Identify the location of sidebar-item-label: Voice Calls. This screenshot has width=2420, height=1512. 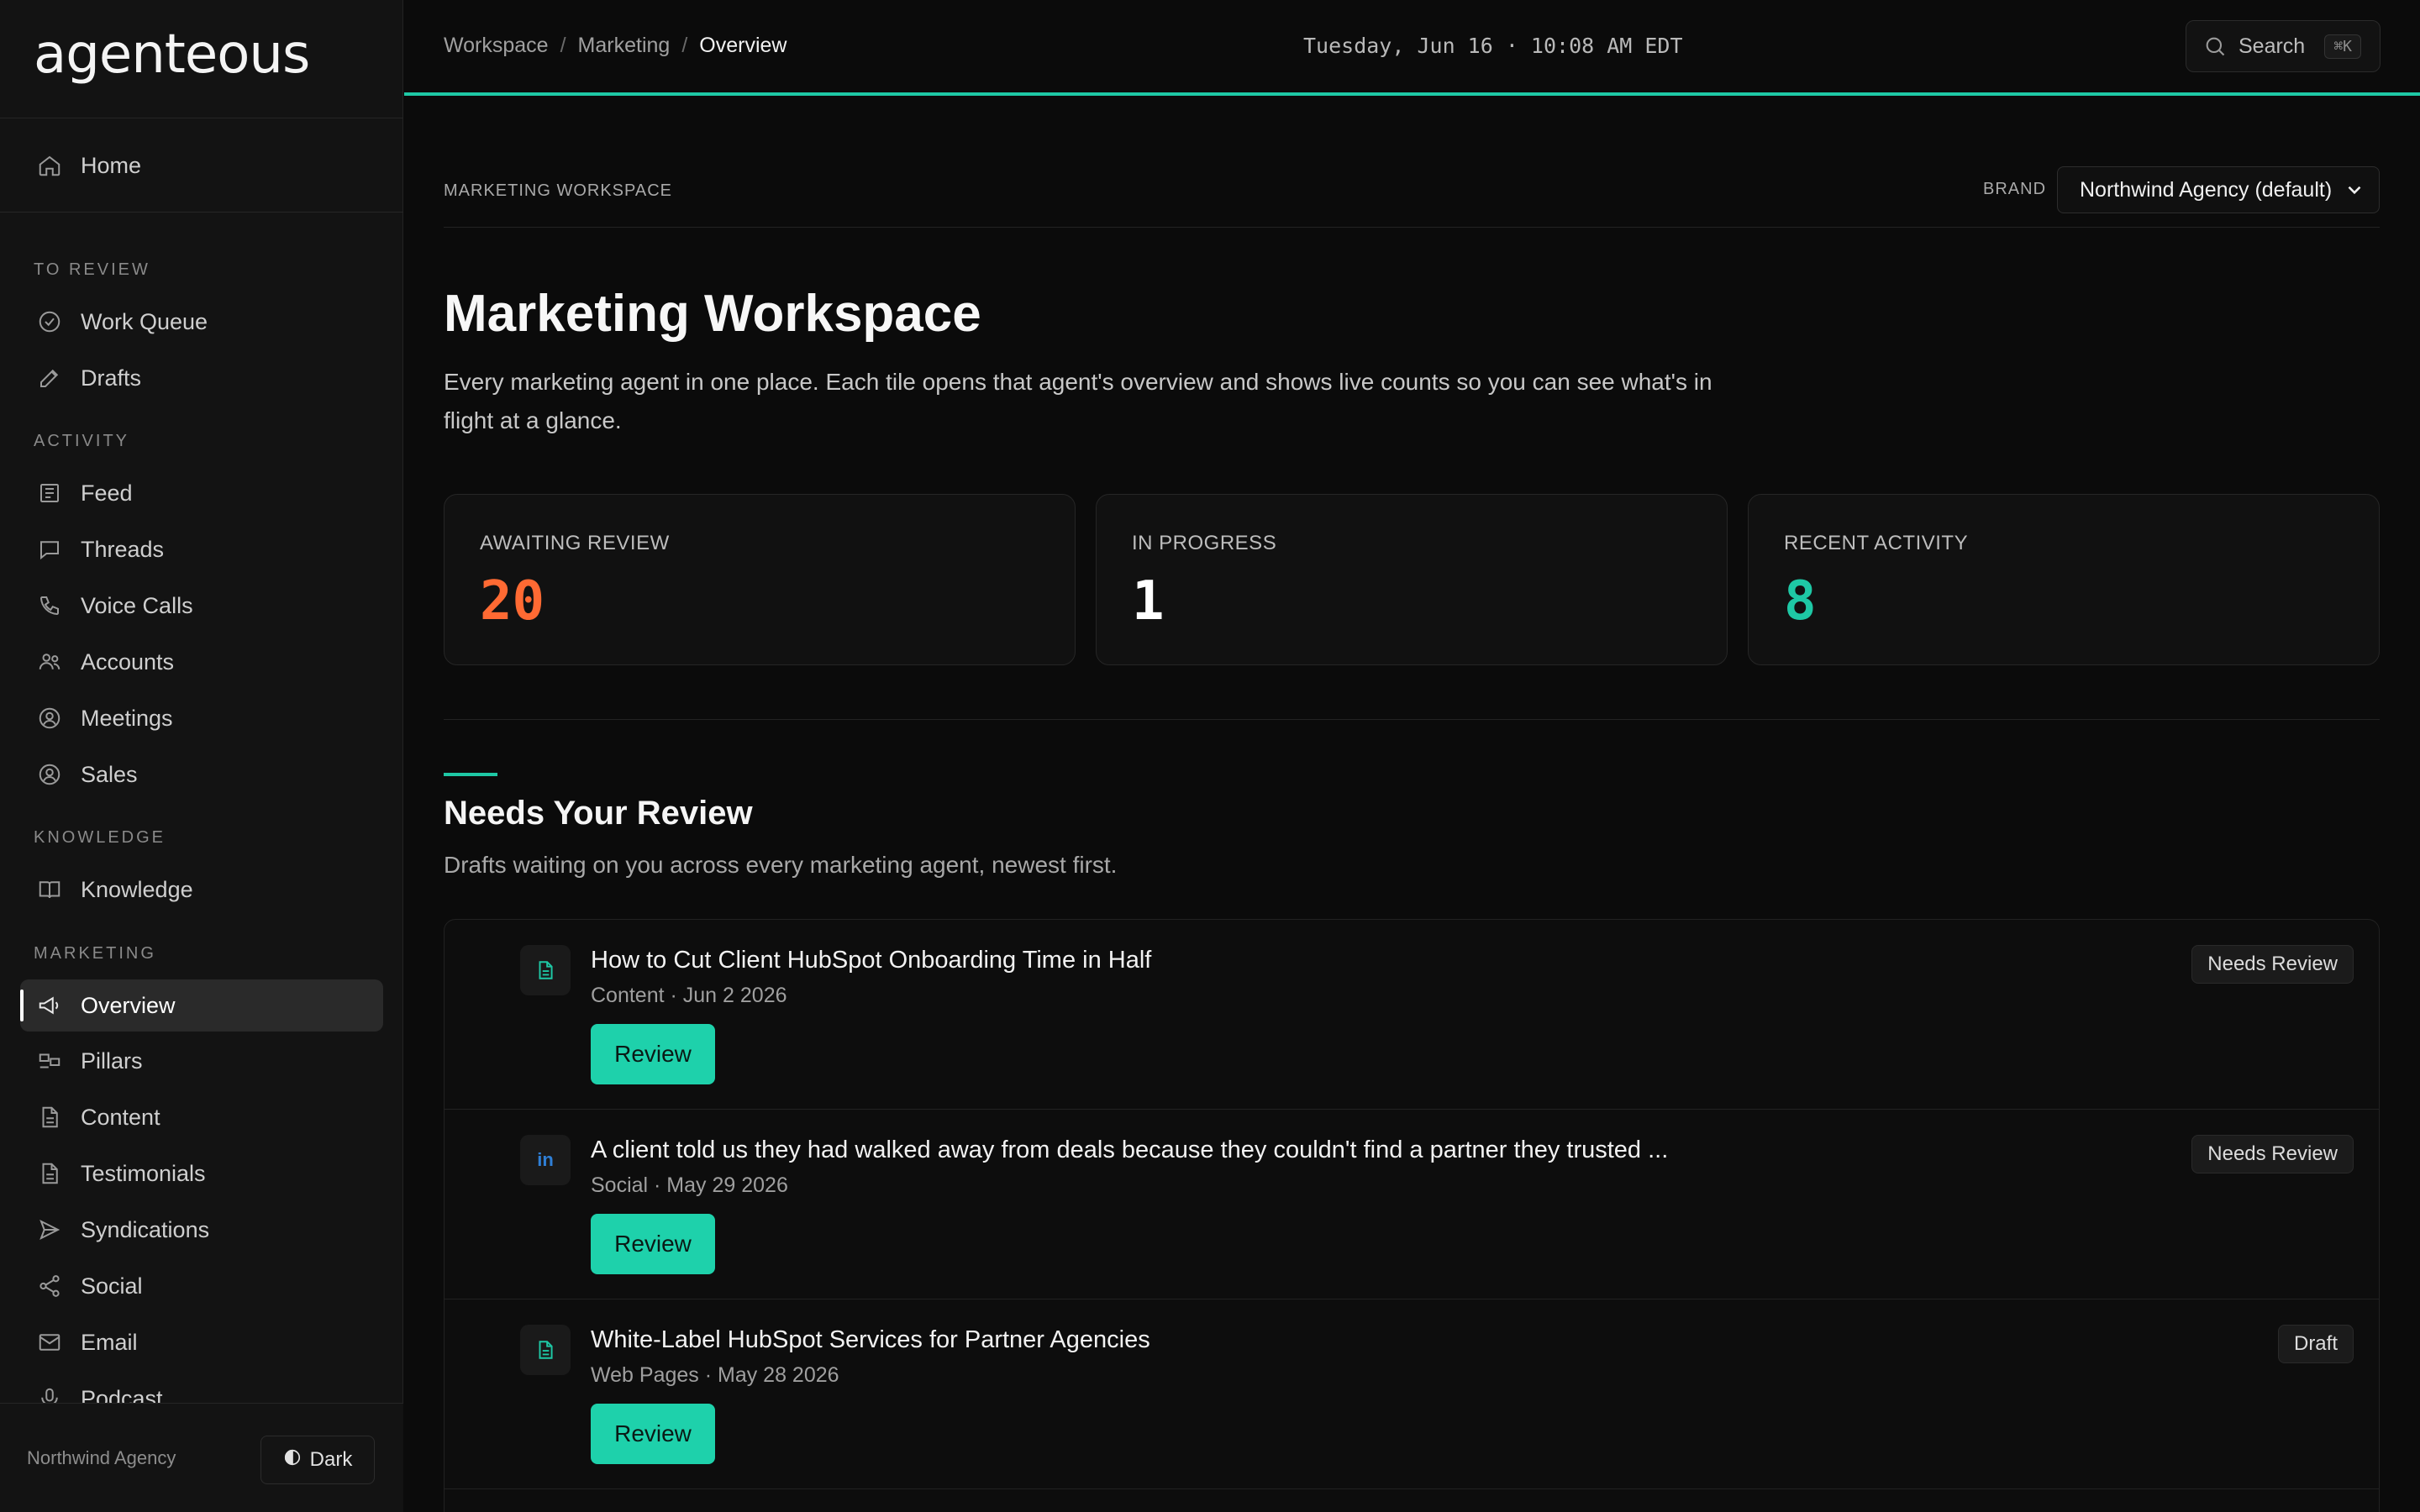
(137, 605).